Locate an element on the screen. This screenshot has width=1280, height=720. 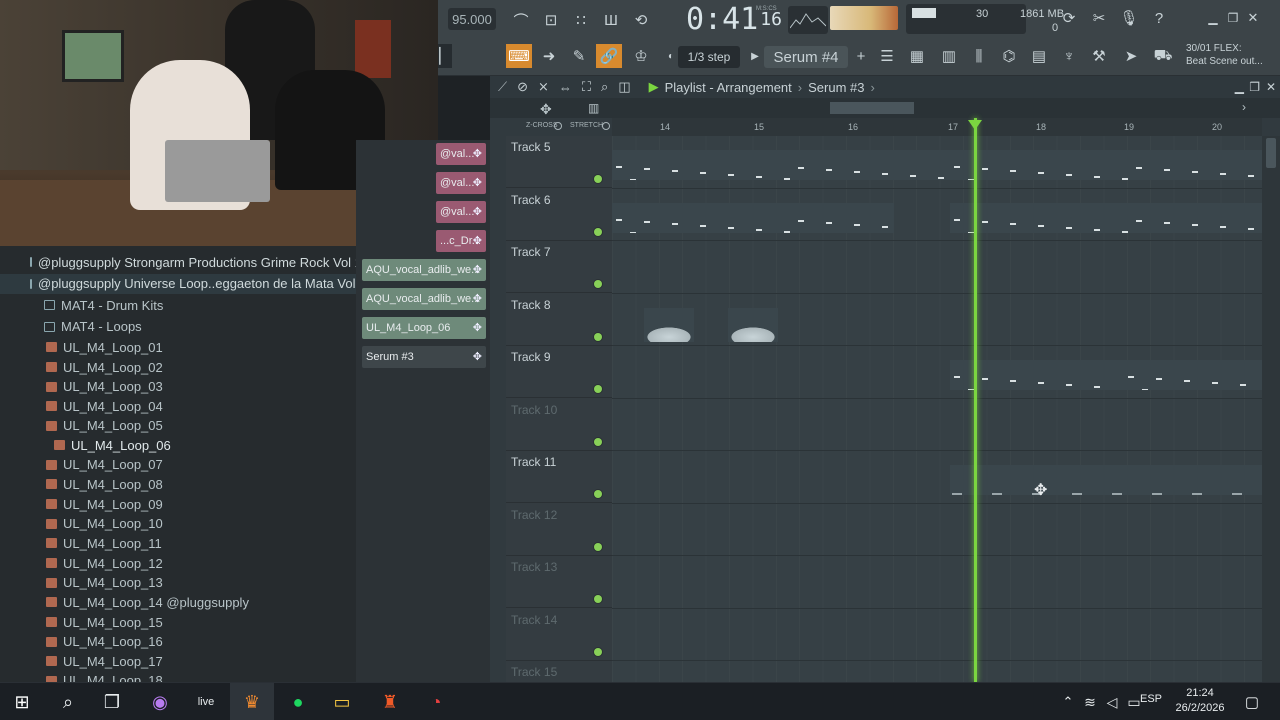
pencil-icon: ✎ is located at coordinates (579, 56).